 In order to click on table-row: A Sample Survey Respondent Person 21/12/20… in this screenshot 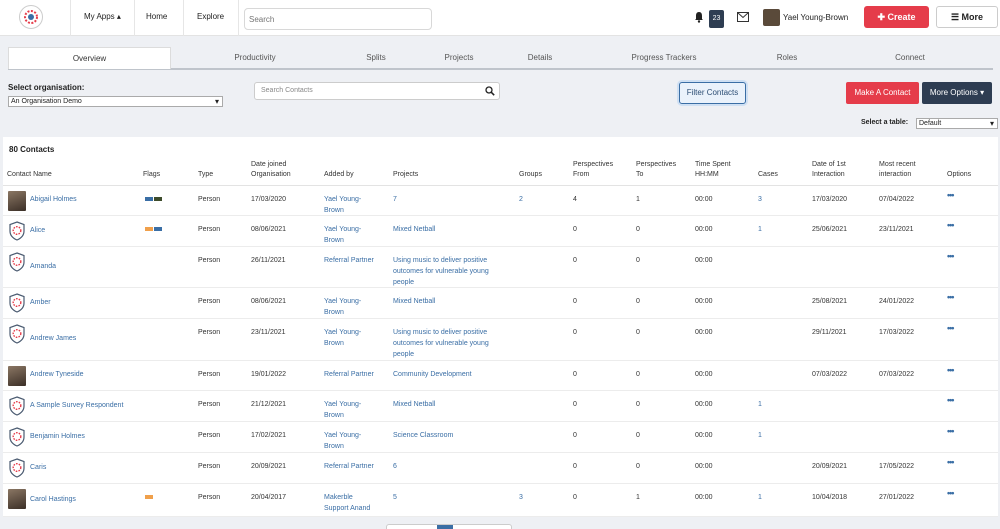, I will do `click(500, 406)`.